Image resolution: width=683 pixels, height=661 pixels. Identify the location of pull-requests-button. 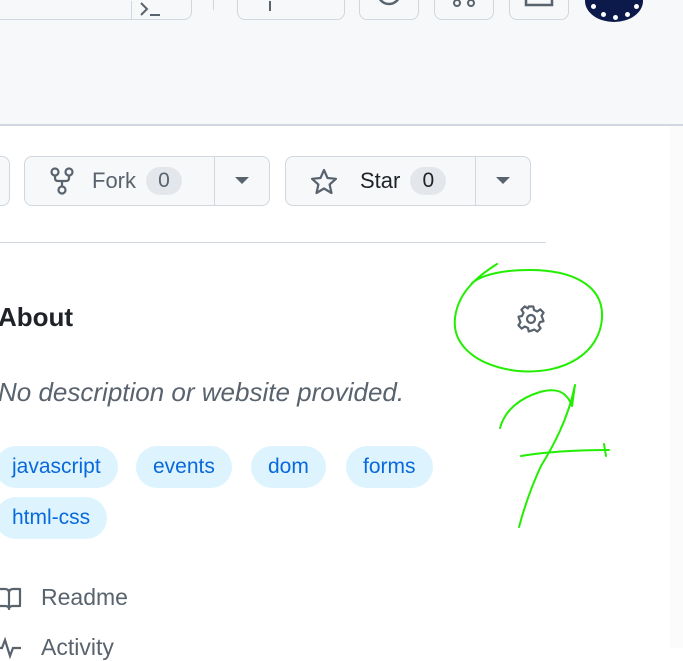
(464, 10).